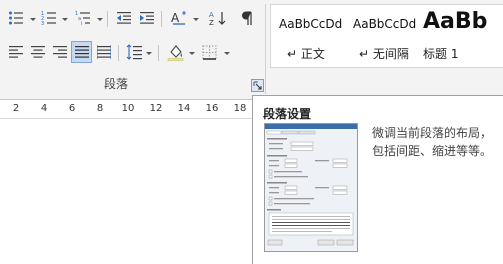 Image resolution: width=503 pixels, height=264 pixels. I want to click on multilevel-list-button: 1 a i, so click(83, 18).